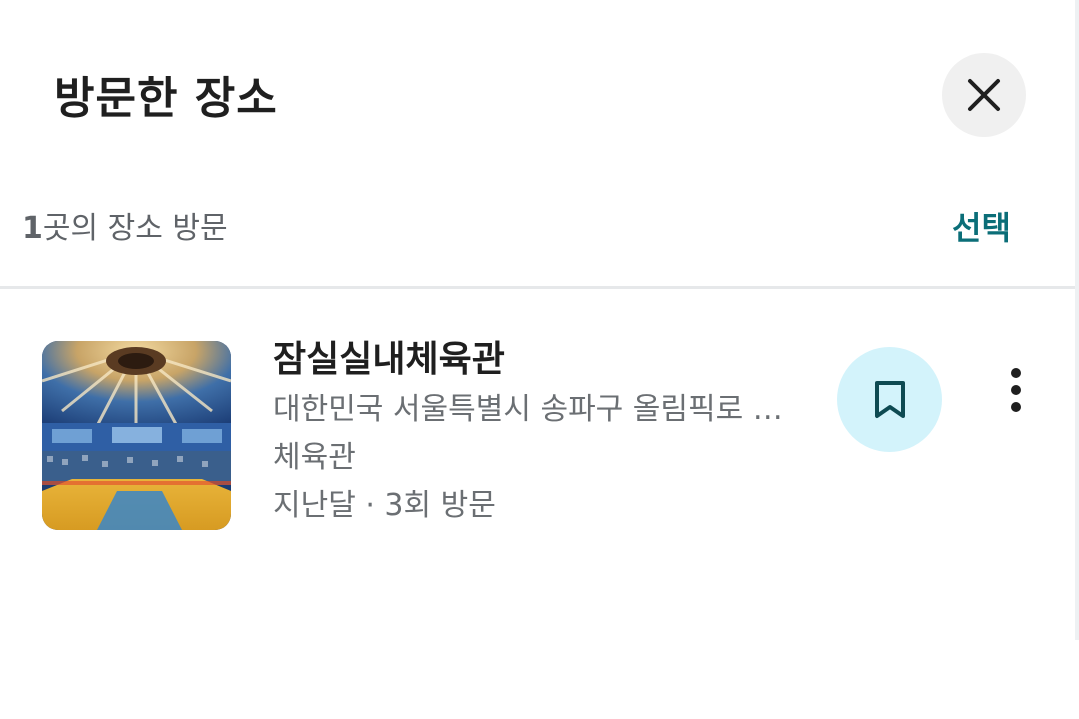  Describe the element at coordinates (1077, 320) in the screenshot. I see `side-edge` at that location.